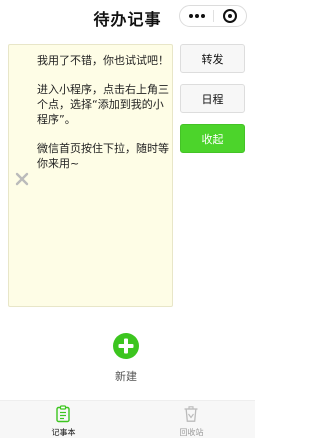  I want to click on navbar: 待办记事, so click(127, 16).